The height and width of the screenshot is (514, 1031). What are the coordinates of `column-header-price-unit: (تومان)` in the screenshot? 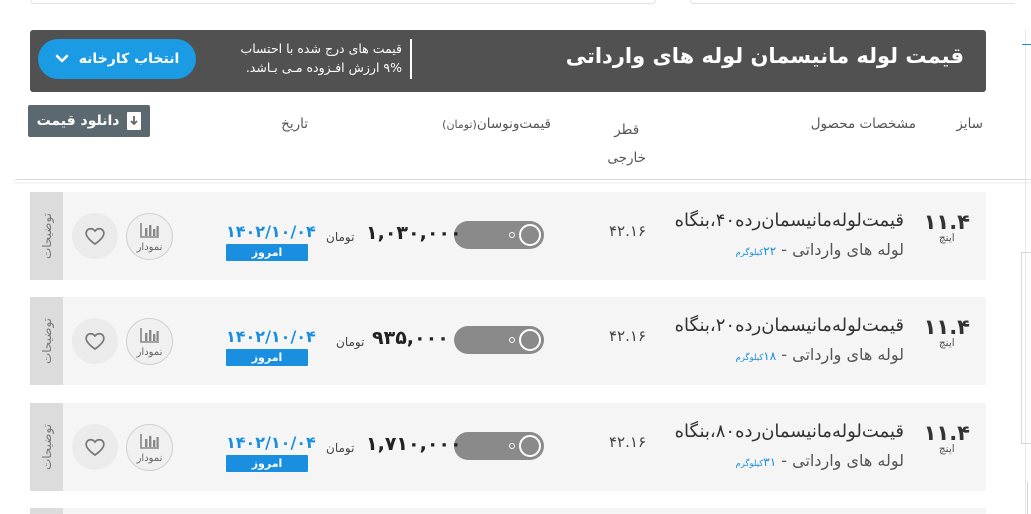 It's located at (459, 124).